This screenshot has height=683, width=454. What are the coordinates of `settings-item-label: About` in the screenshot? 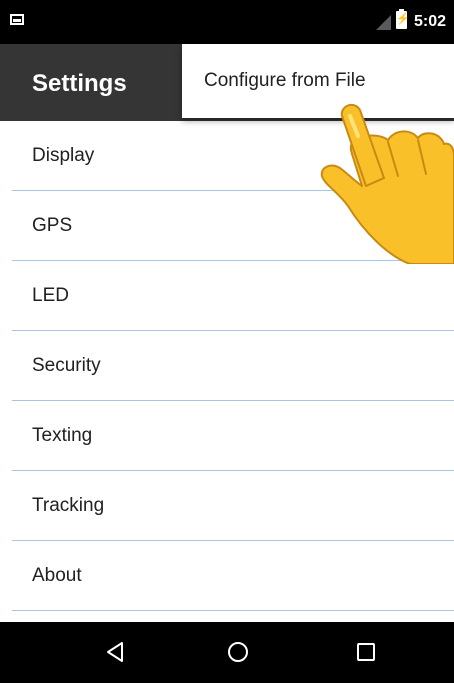 It's located at (57, 575).